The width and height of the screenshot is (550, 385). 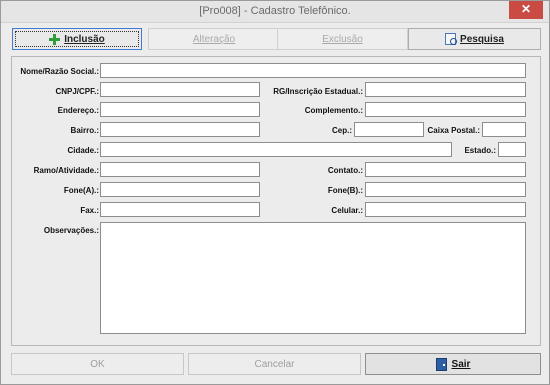 I want to click on nome-input, so click(x=313, y=70).